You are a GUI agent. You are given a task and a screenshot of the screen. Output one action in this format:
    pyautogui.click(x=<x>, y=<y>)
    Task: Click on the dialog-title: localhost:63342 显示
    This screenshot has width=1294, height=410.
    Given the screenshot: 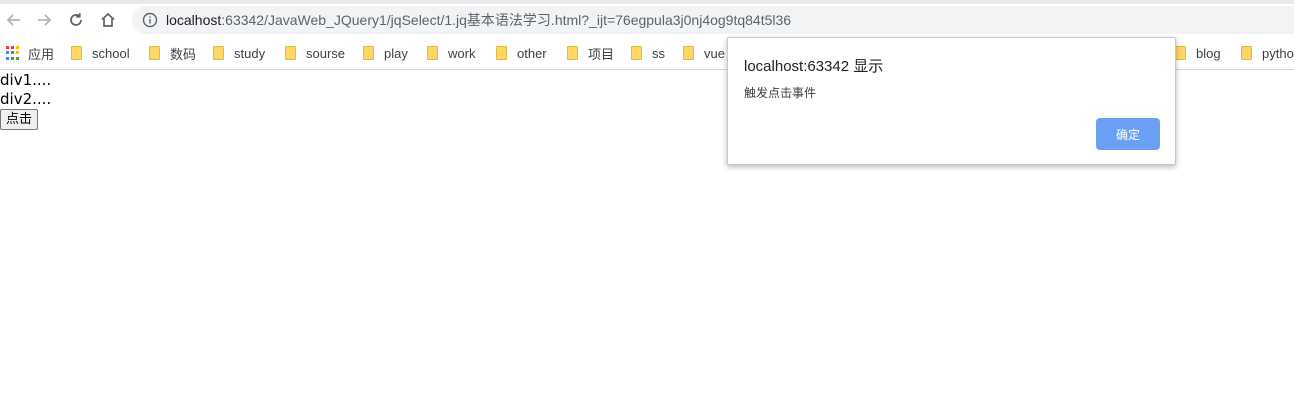 What is the action you would take?
    pyautogui.click(x=814, y=66)
    